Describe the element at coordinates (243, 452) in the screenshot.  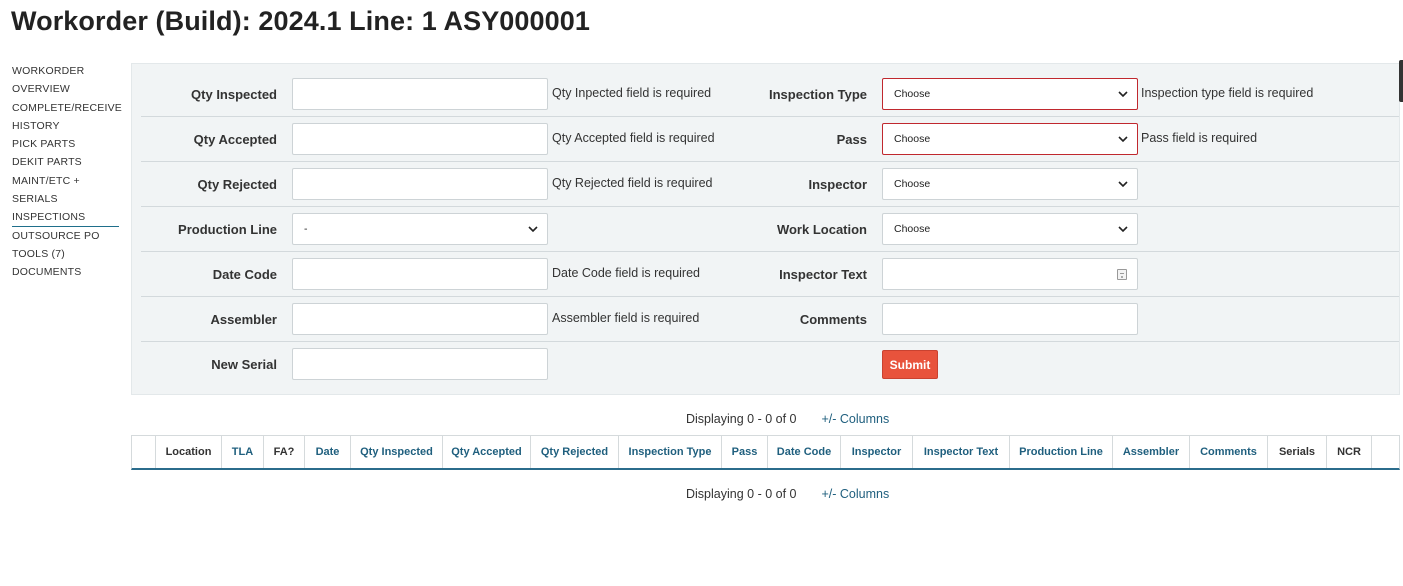
I see `column-header-tla: TLA` at that location.